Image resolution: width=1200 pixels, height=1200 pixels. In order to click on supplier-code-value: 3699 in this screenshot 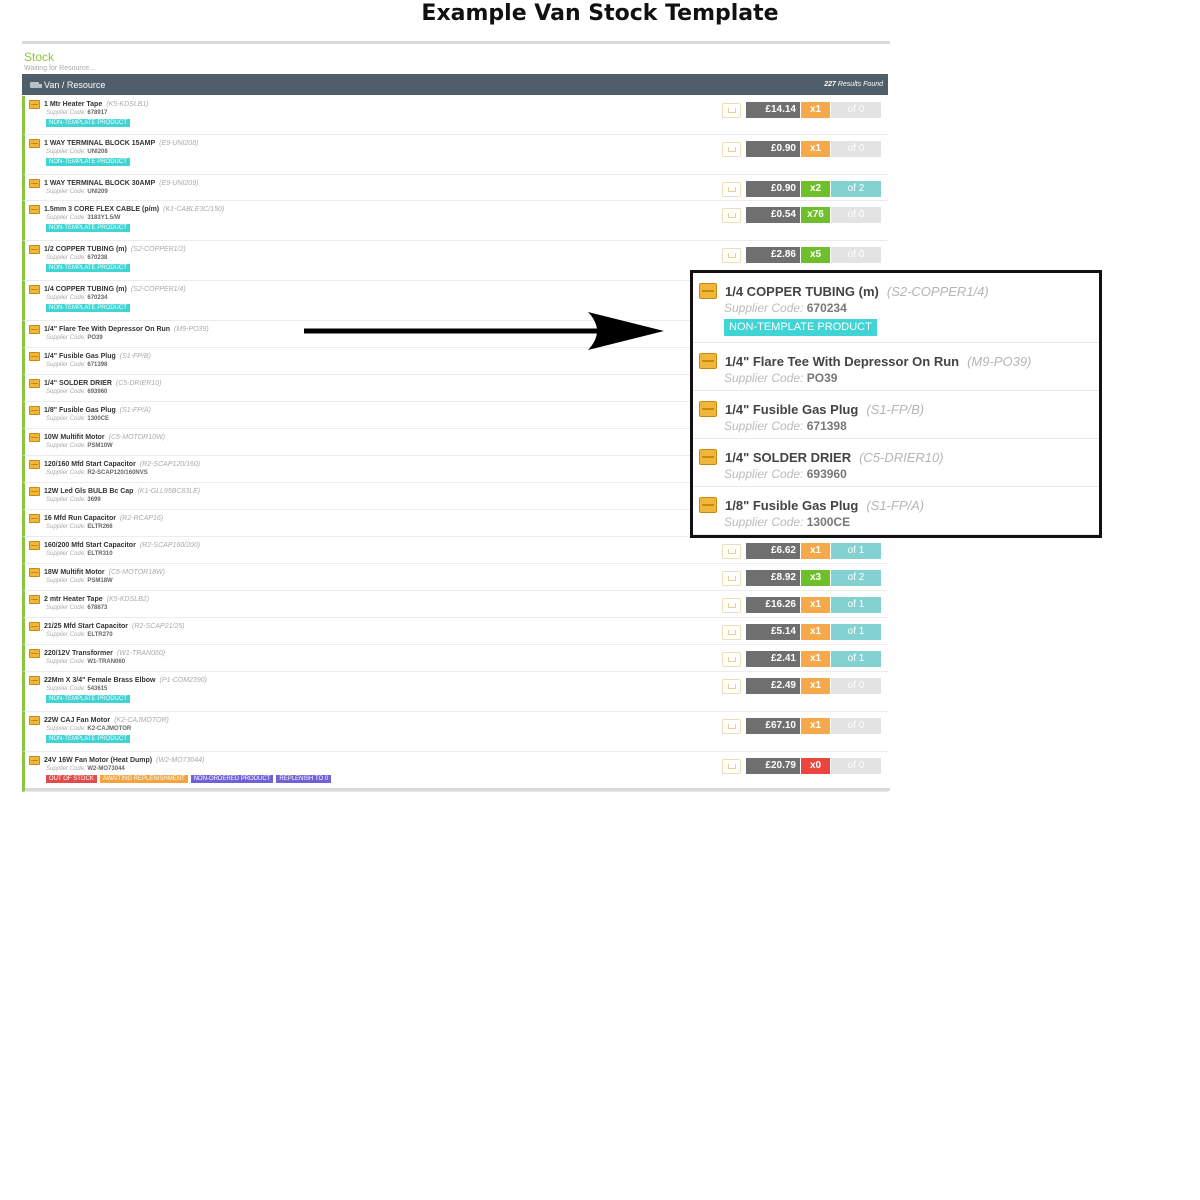, I will do `click(94, 500)`.